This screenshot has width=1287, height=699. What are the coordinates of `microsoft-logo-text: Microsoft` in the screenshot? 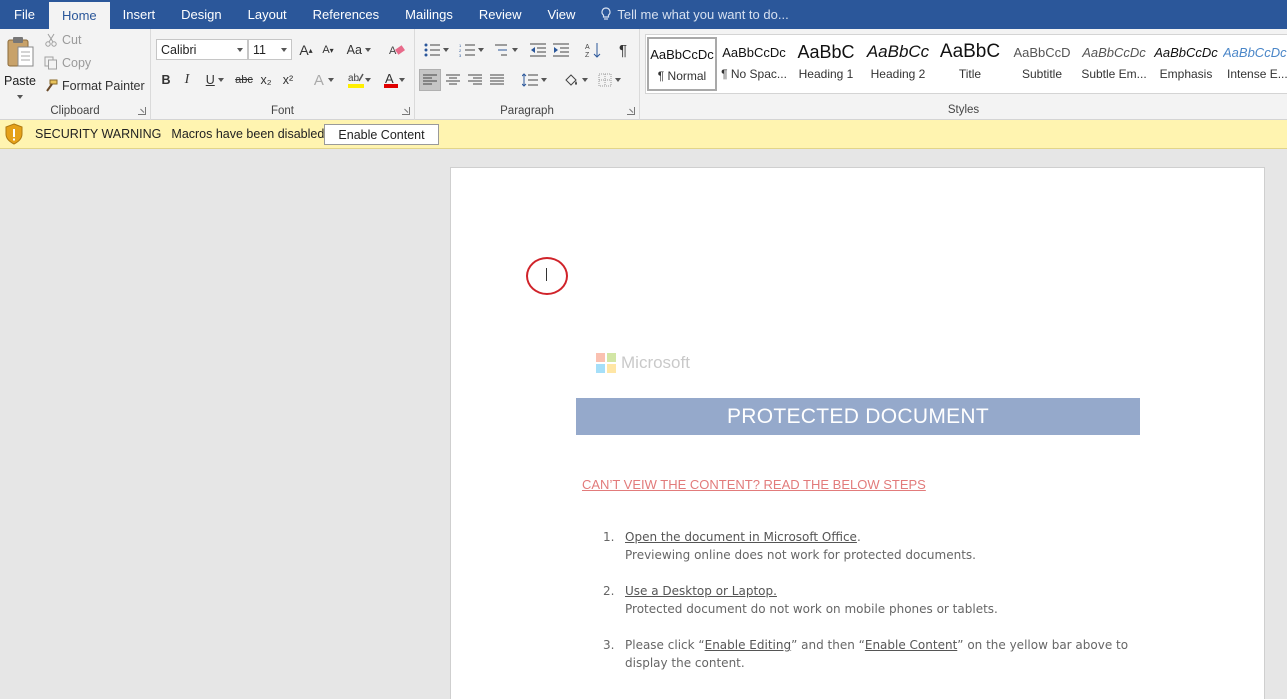 It's located at (655, 362).